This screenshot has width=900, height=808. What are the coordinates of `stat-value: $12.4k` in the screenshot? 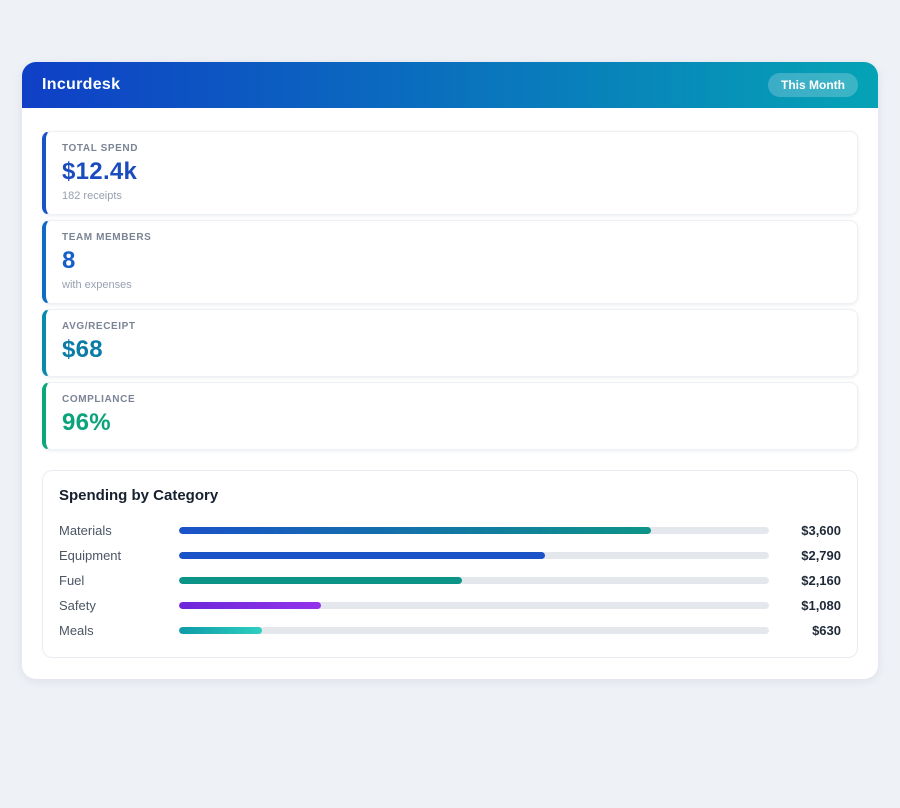 It's located at (100, 171).